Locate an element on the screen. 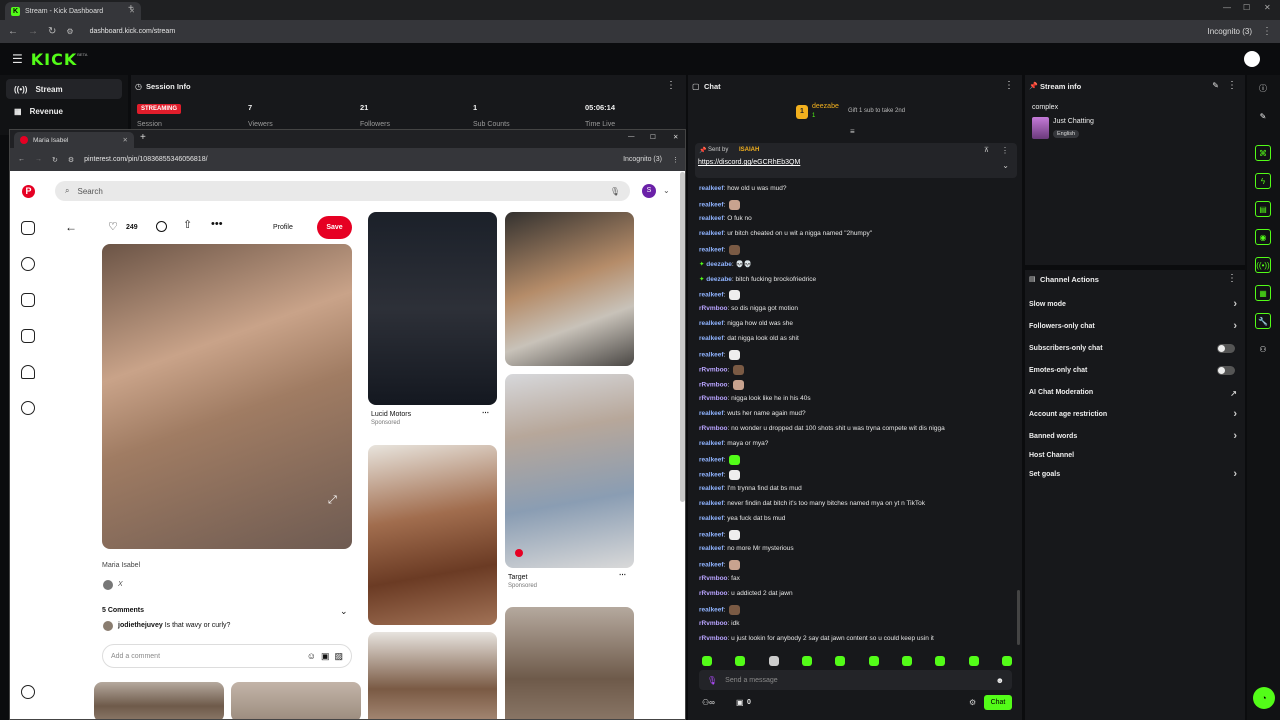 The image size is (1280, 720). close-tab-icon: ✕ is located at coordinates (125, 140).